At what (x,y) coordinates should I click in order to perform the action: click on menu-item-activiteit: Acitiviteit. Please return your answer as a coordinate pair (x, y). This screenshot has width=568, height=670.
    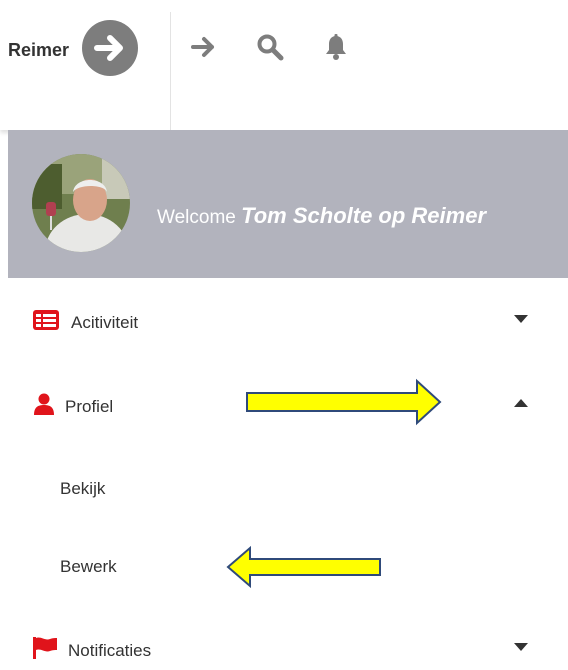
    Looking at the image, I should click on (284, 322).